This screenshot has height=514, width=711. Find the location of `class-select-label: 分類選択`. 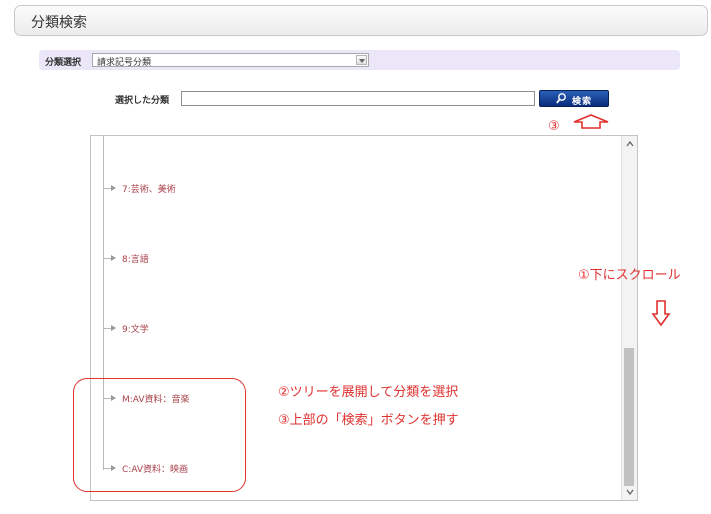

class-select-label: 分類選択 is located at coordinates (63, 63).